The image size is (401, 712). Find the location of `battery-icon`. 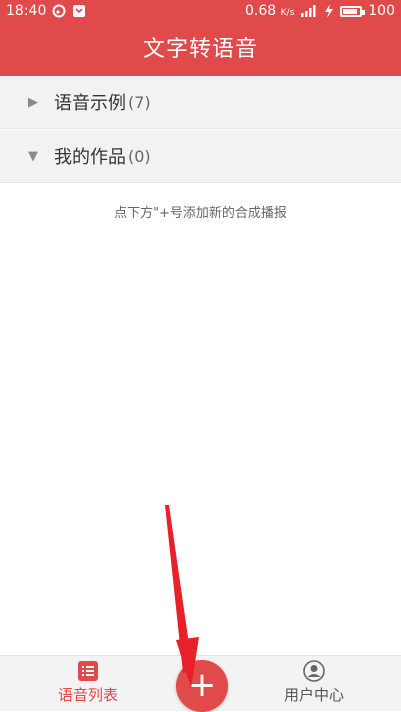

battery-icon is located at coordinates (353, 11).